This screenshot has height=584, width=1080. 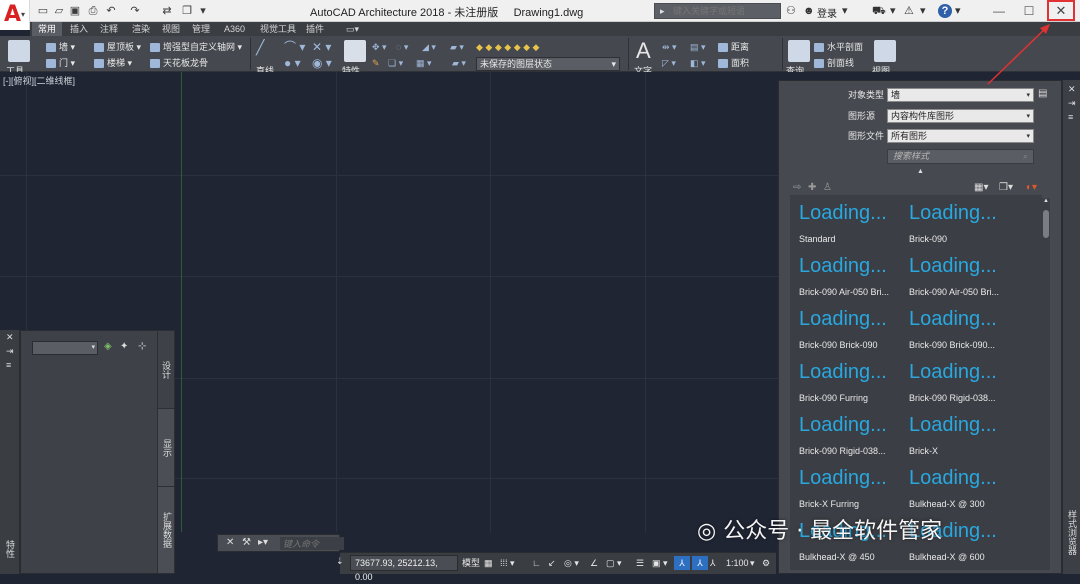 What do you see at coordinates (457, 47) in the screenshot?
I see `layer-icon: ▰ ▾` at bounding box center [457, 47].